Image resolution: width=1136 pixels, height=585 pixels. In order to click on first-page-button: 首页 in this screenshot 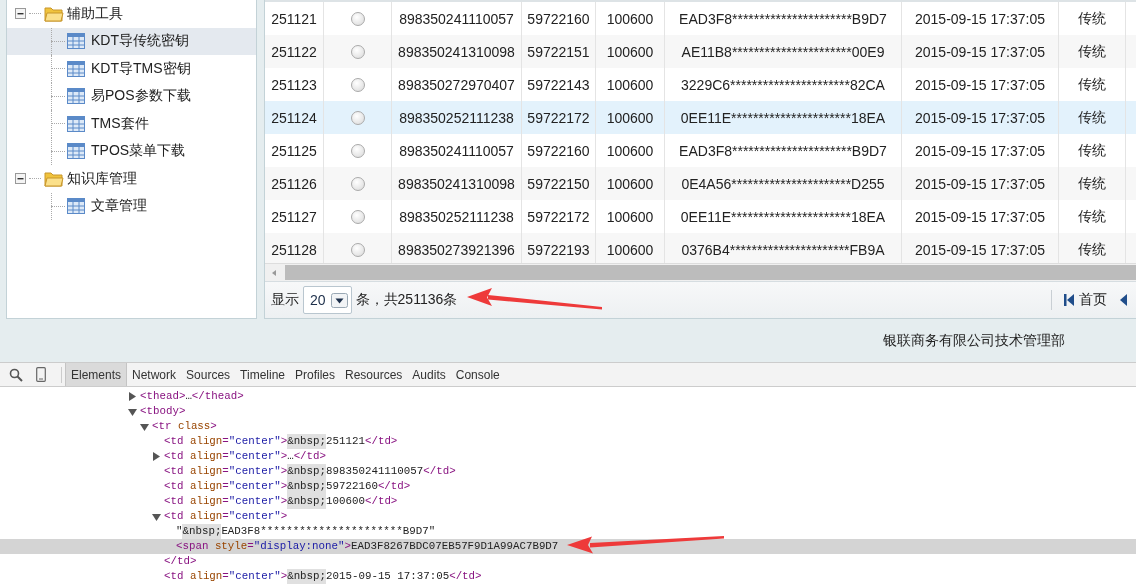, I will do `click(1085, 300)`.